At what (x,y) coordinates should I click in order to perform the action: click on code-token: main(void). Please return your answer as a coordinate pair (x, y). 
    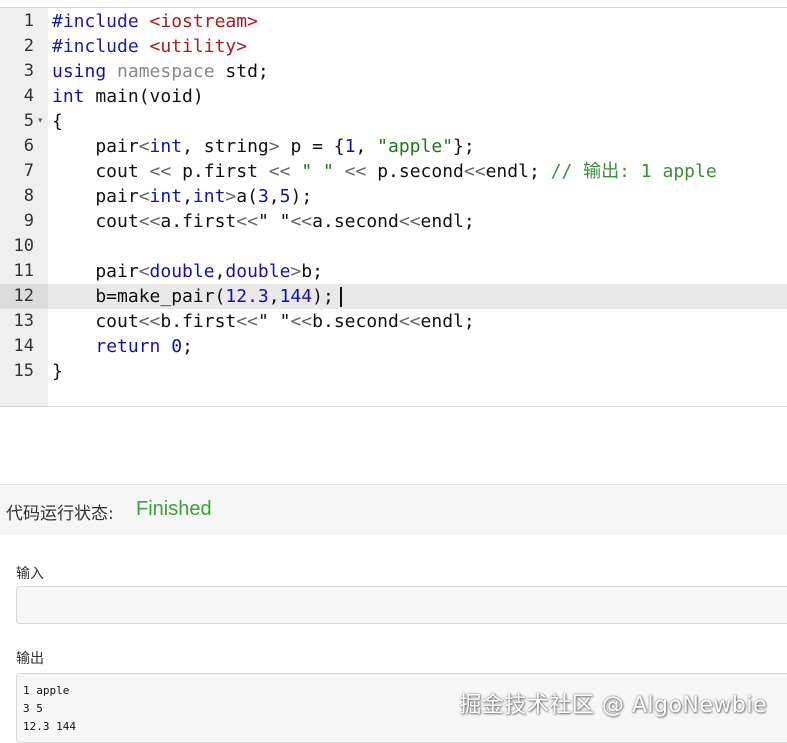
    Looking at the image, I should click on (144, 96).